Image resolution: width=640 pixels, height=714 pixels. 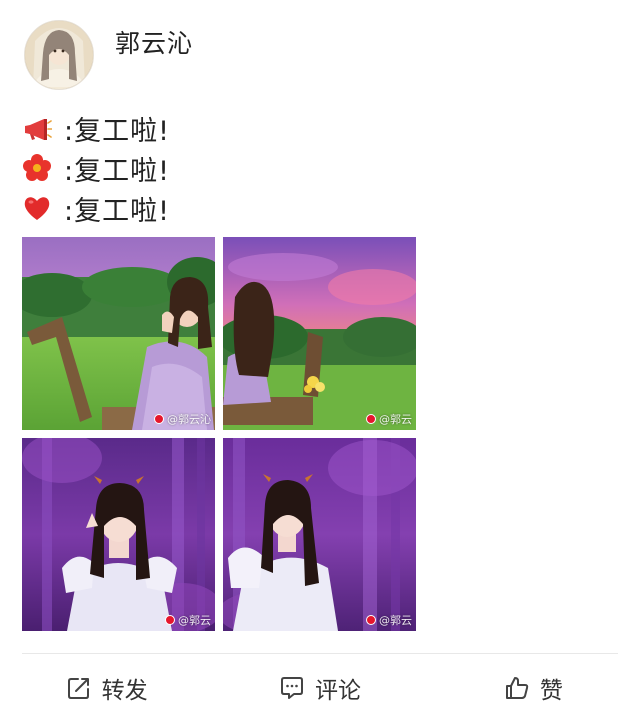 I want to click on avatar, so click(x=59, y=55).